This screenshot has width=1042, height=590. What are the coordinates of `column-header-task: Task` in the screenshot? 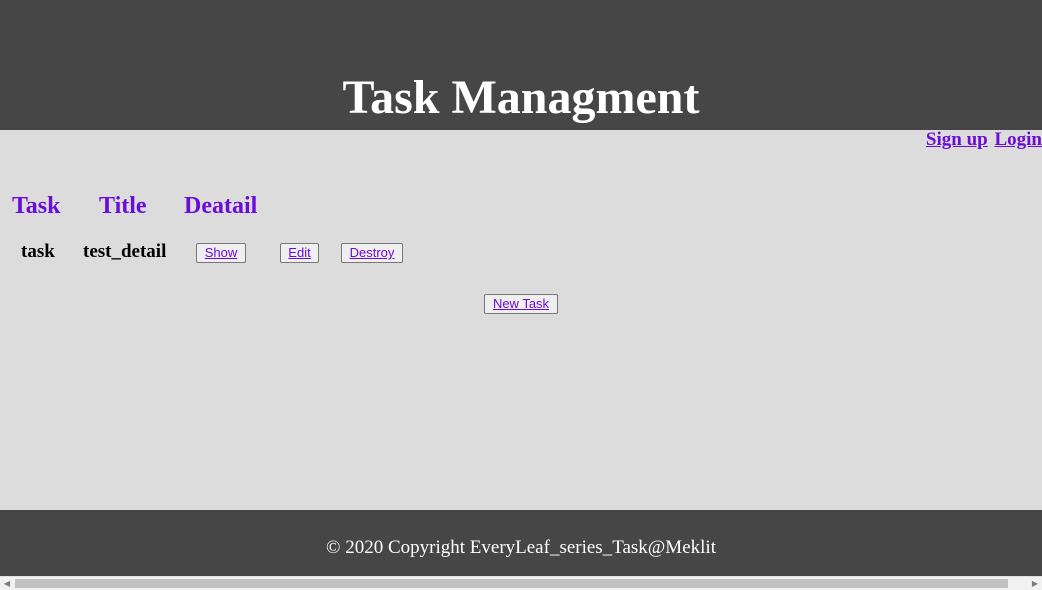 It's located at (36, 206).